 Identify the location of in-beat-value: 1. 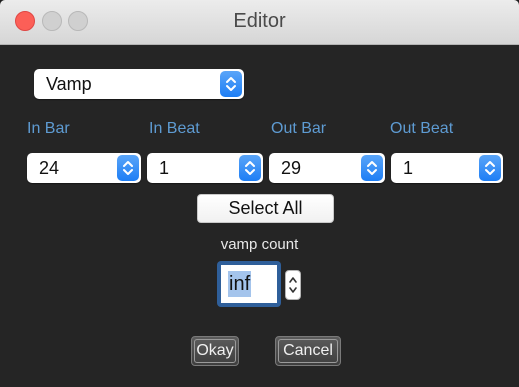
(164, 168).